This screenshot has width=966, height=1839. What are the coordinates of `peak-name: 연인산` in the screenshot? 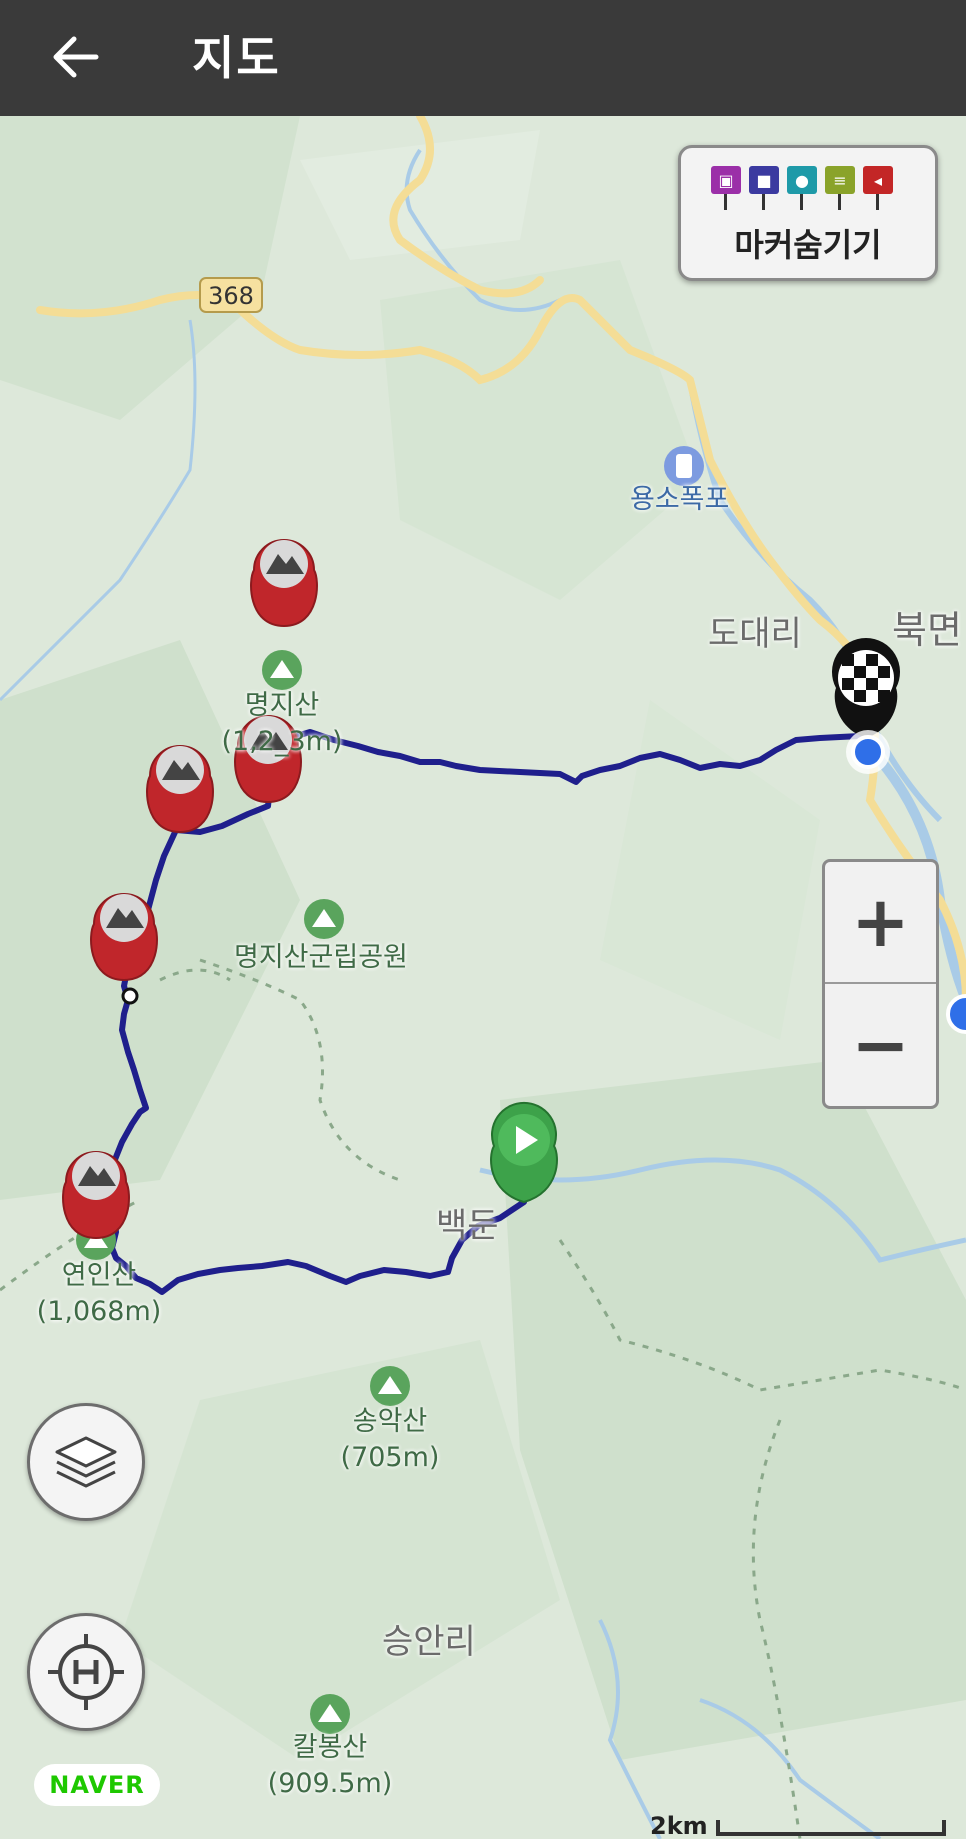 It's located at (99, 1275).